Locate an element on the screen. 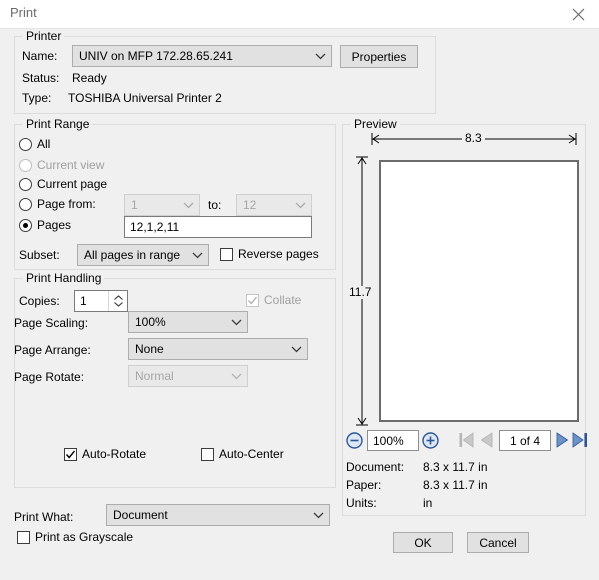 This screenshot has height=580, width=599. page-to-value: 12 is located at coordinates (250, 205).